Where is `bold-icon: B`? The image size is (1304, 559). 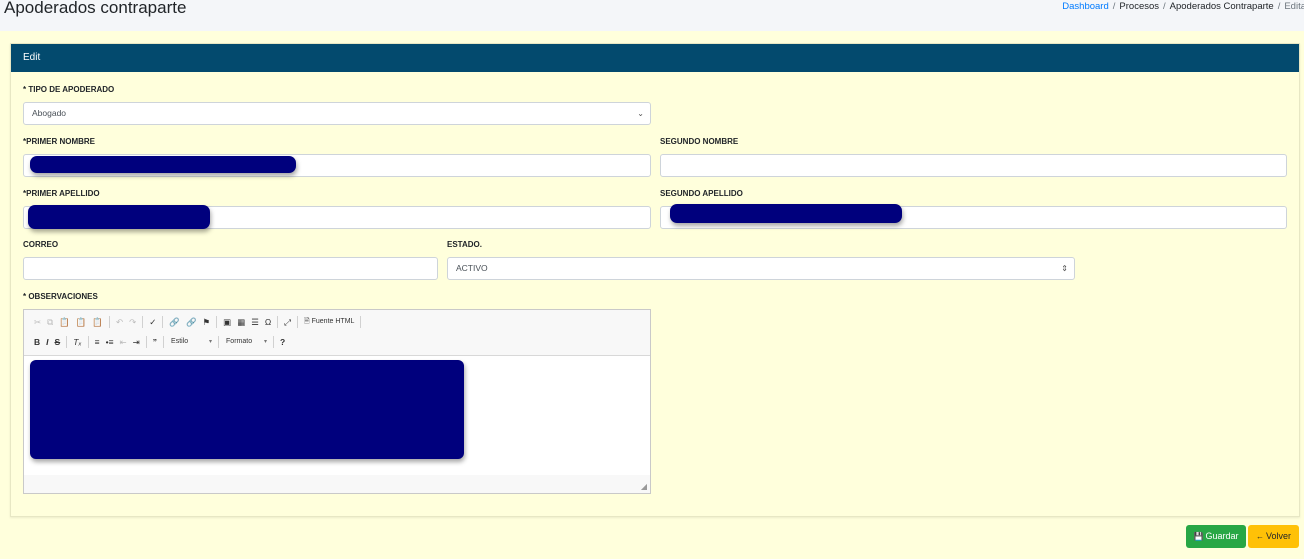
bold-icon: B is located at coordinates (37, 342).